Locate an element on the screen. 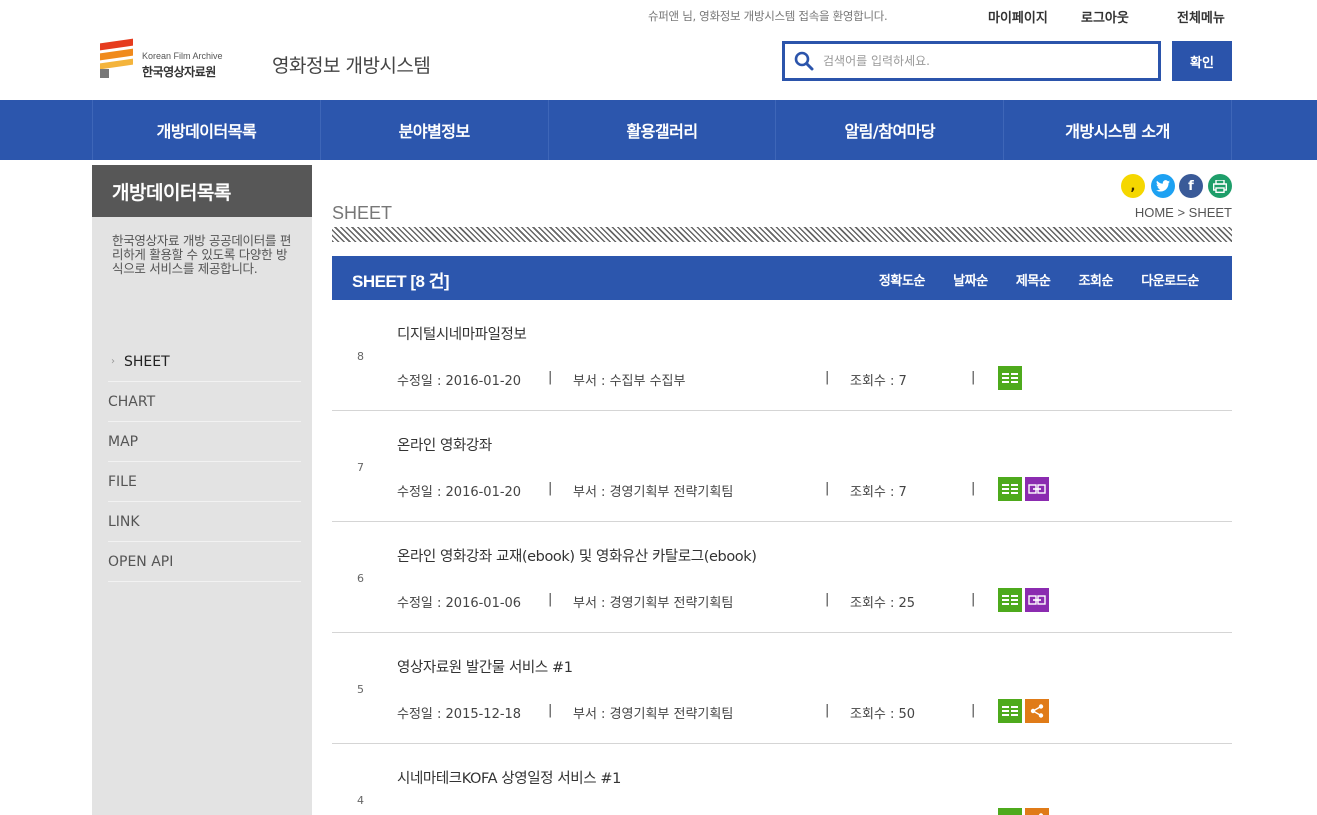  logout-link: 로그아웃 is located at coordinates (1105, 16).